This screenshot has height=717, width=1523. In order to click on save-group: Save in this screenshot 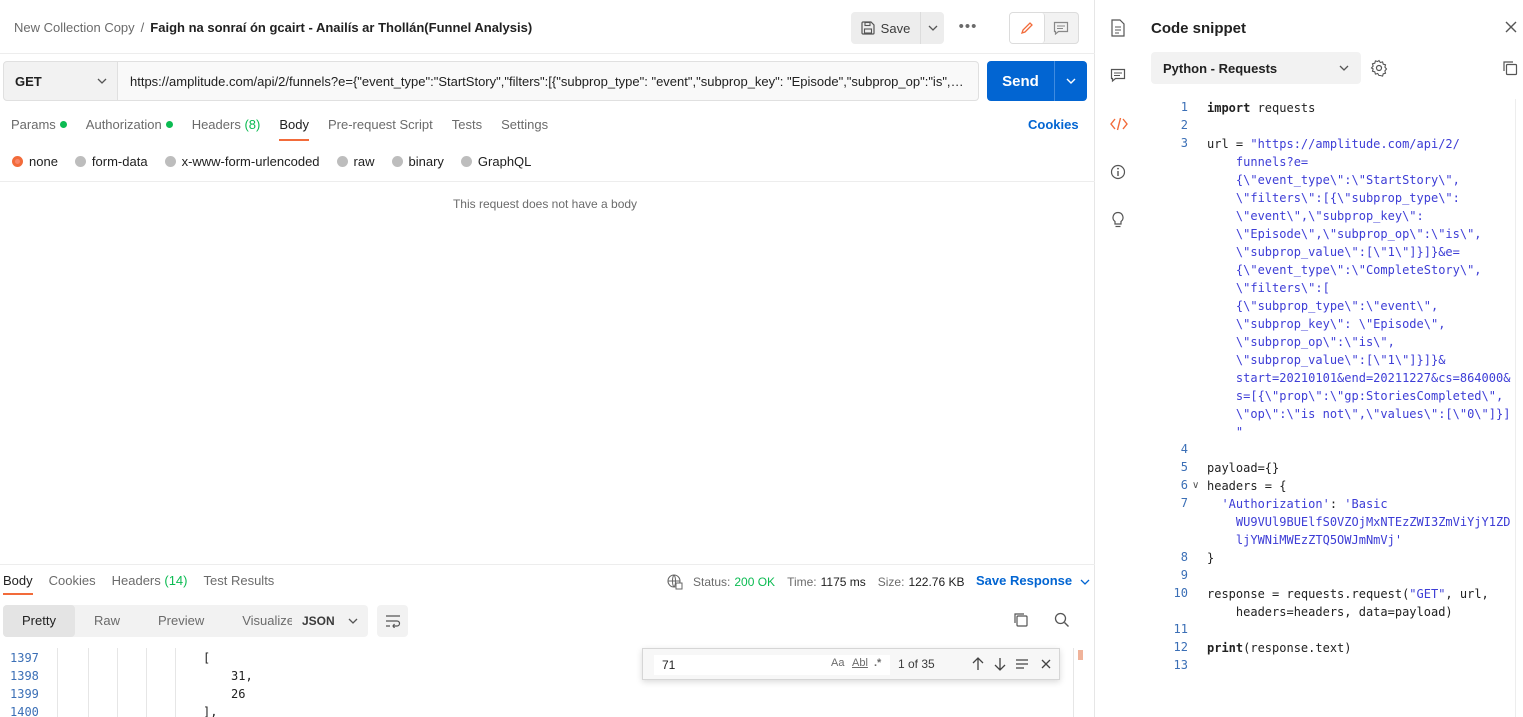, I will do `click(897, 28)`.